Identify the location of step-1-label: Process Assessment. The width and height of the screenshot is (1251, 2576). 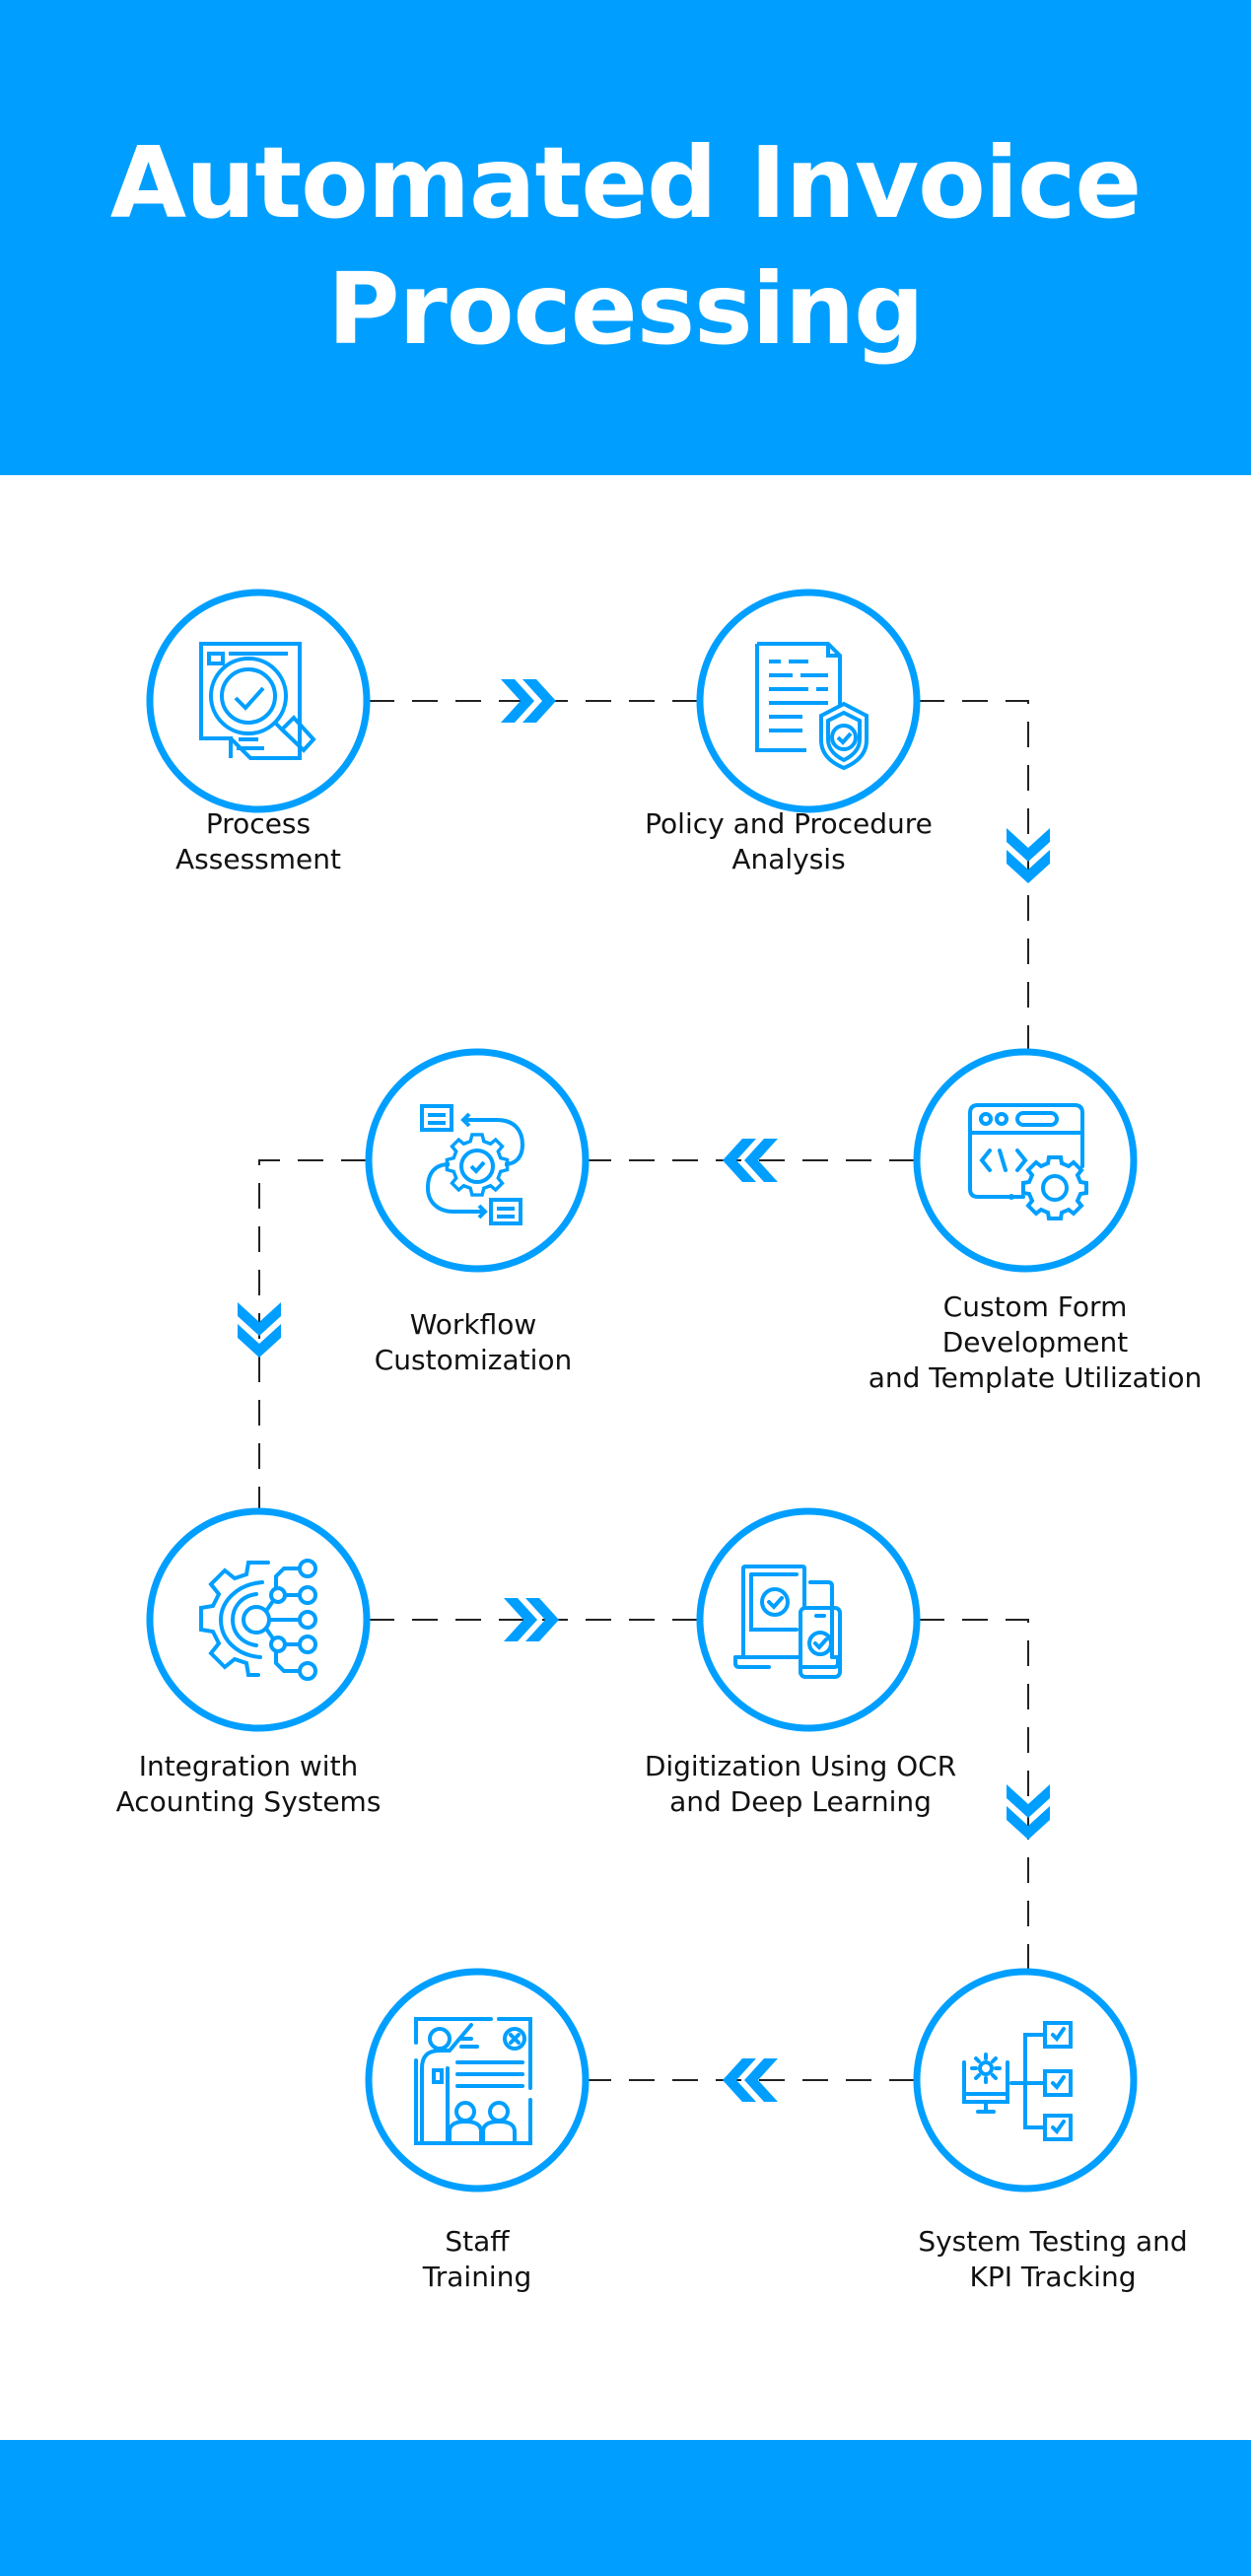
(258, 841).